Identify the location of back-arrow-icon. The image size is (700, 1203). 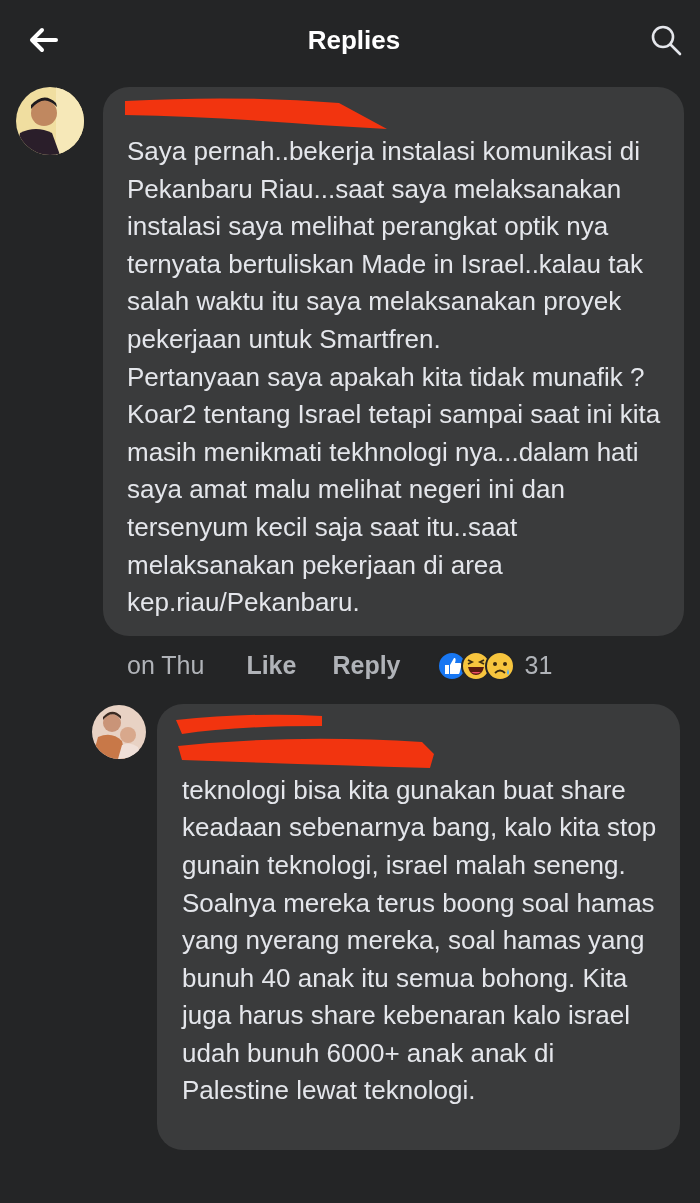
(43, 40).